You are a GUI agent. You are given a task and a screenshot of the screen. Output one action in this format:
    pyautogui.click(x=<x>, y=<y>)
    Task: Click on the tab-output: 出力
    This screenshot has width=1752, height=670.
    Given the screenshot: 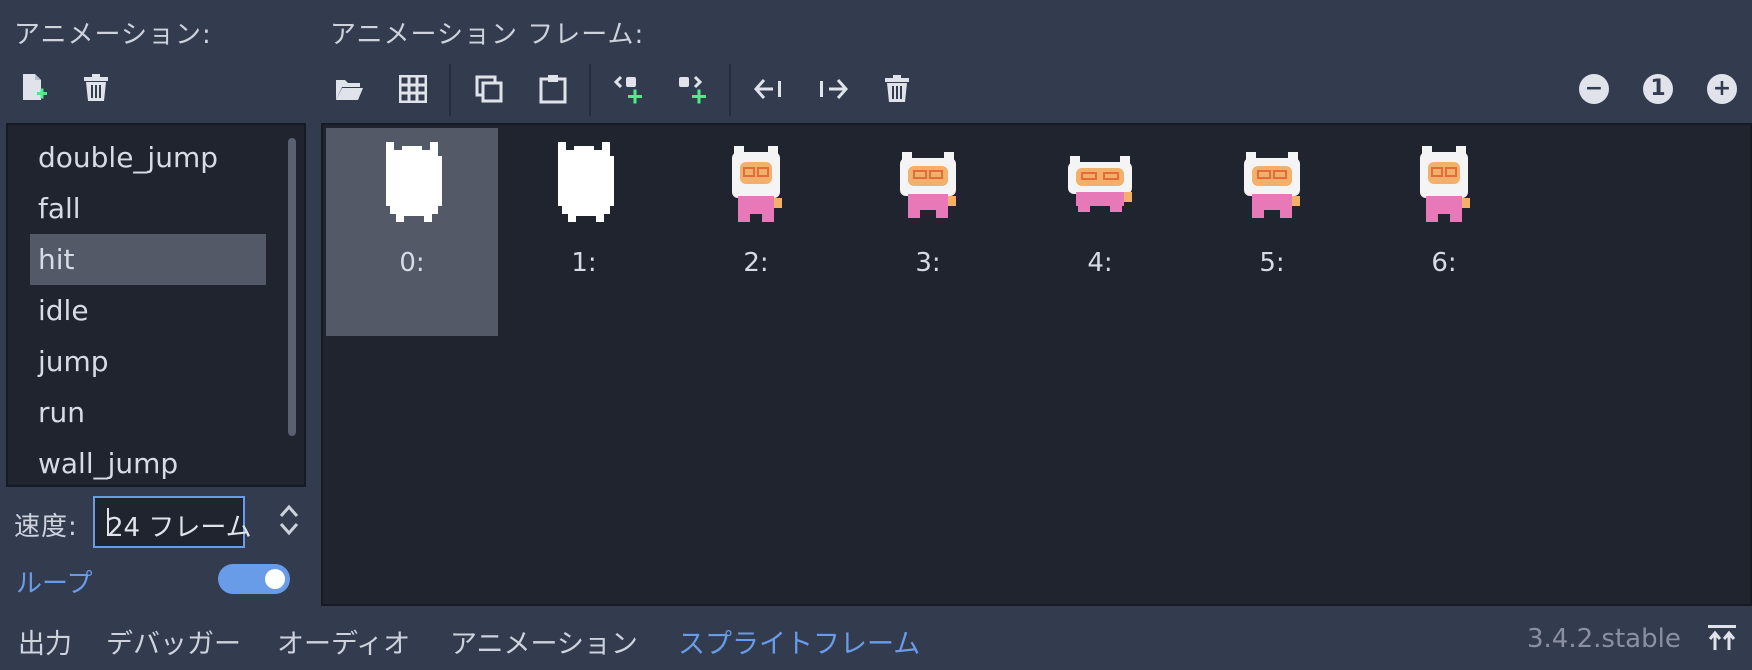 What is the action you would take?
    pyautogui.click(x=45, y=641)
    